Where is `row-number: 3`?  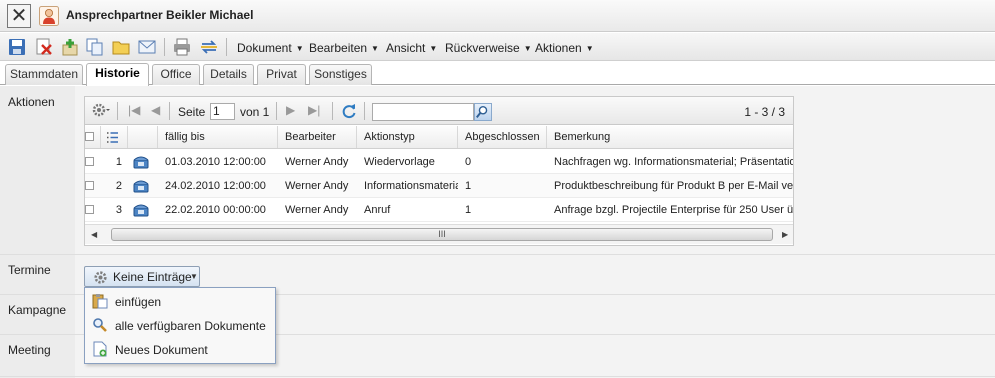
row-number: 3 is located at coordinates (118, 210).